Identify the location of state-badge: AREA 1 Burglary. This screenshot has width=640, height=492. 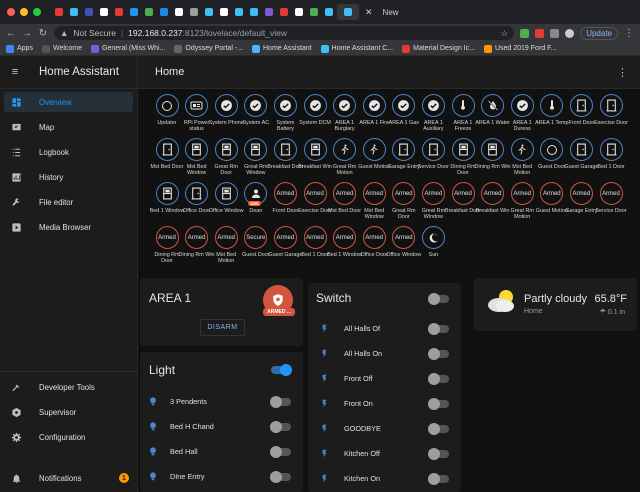
(345, 113).